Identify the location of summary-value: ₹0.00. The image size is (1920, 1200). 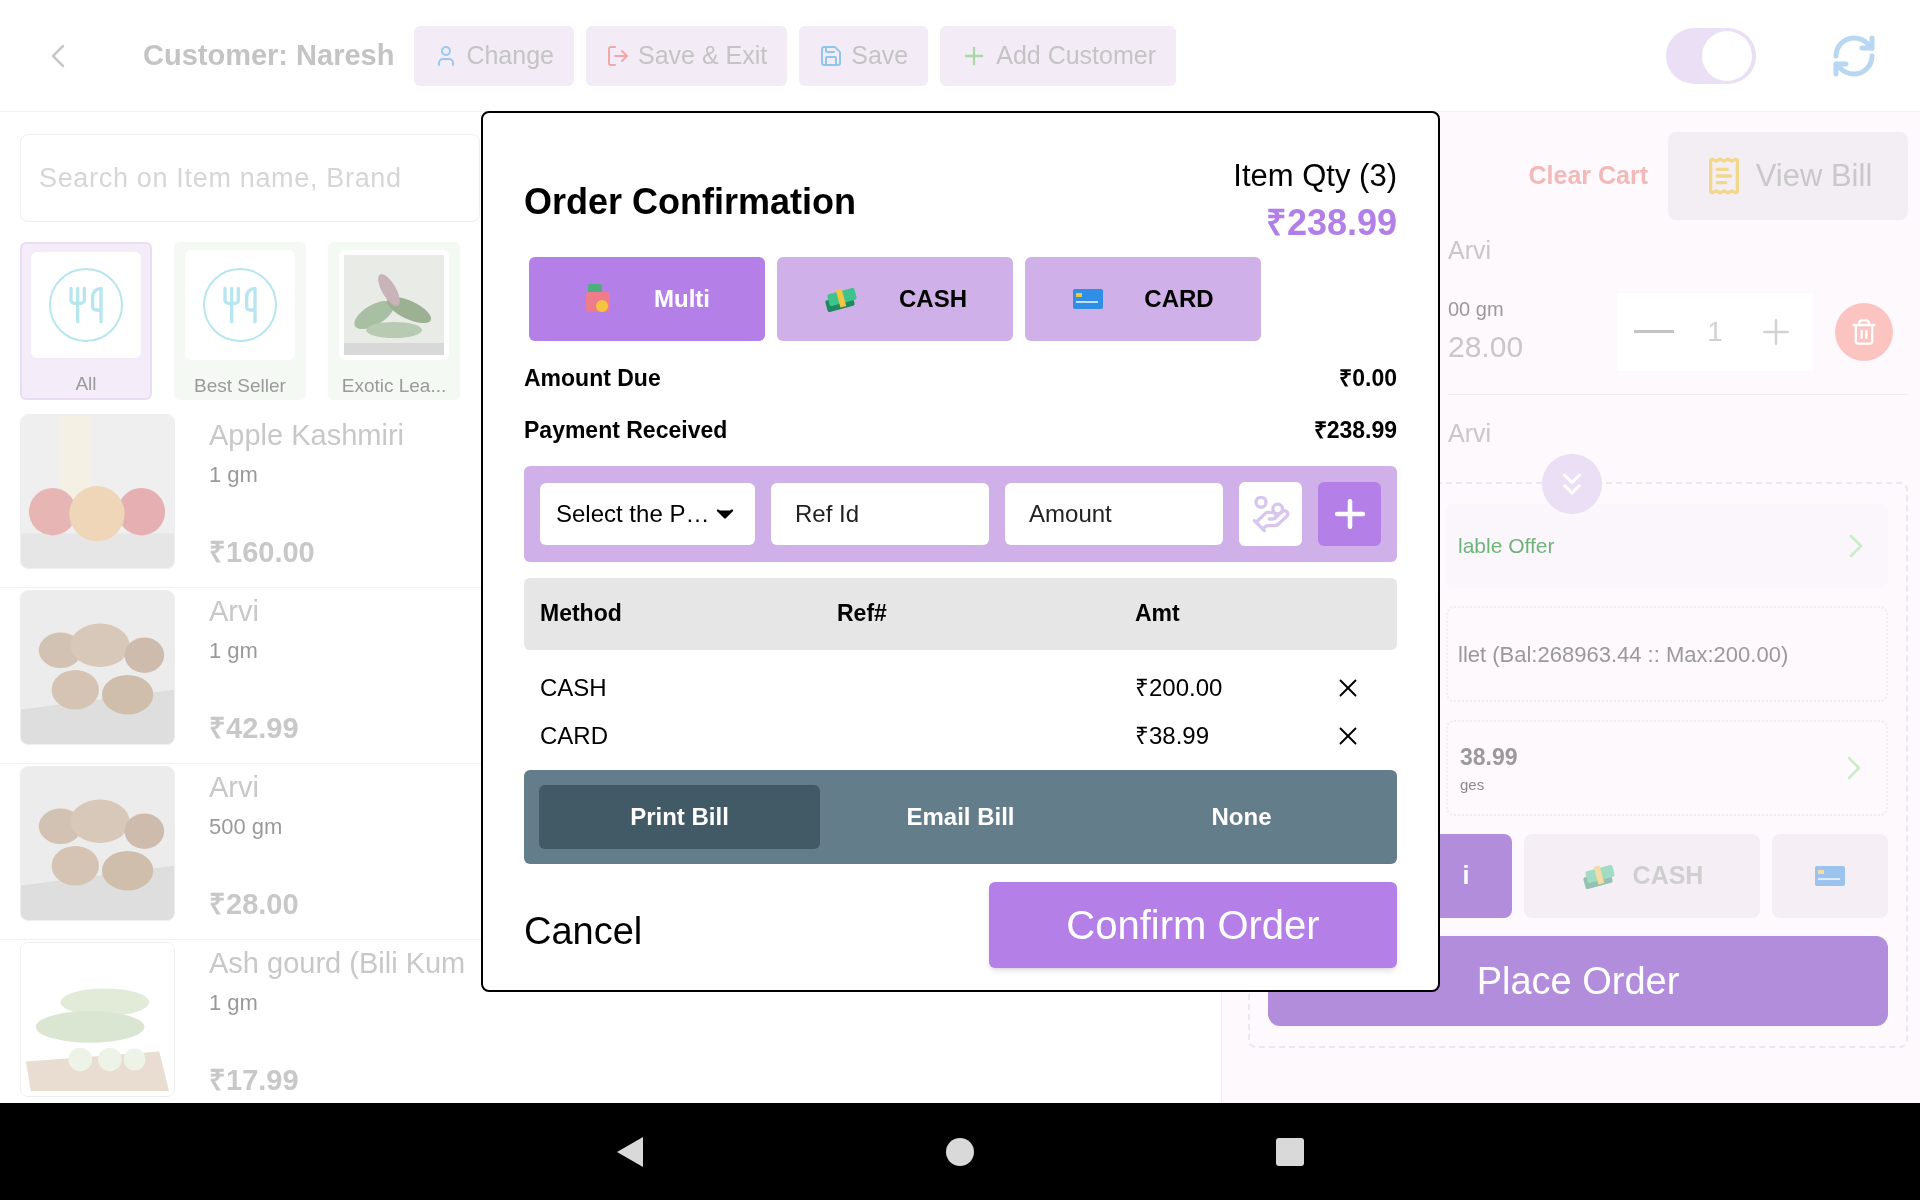
(1368, 378).